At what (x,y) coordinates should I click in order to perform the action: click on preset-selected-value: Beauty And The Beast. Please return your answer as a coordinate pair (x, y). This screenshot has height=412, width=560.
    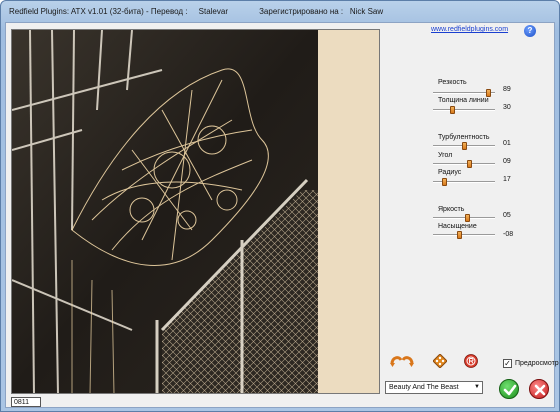
    Looking at the image, I should click on (424, 387).